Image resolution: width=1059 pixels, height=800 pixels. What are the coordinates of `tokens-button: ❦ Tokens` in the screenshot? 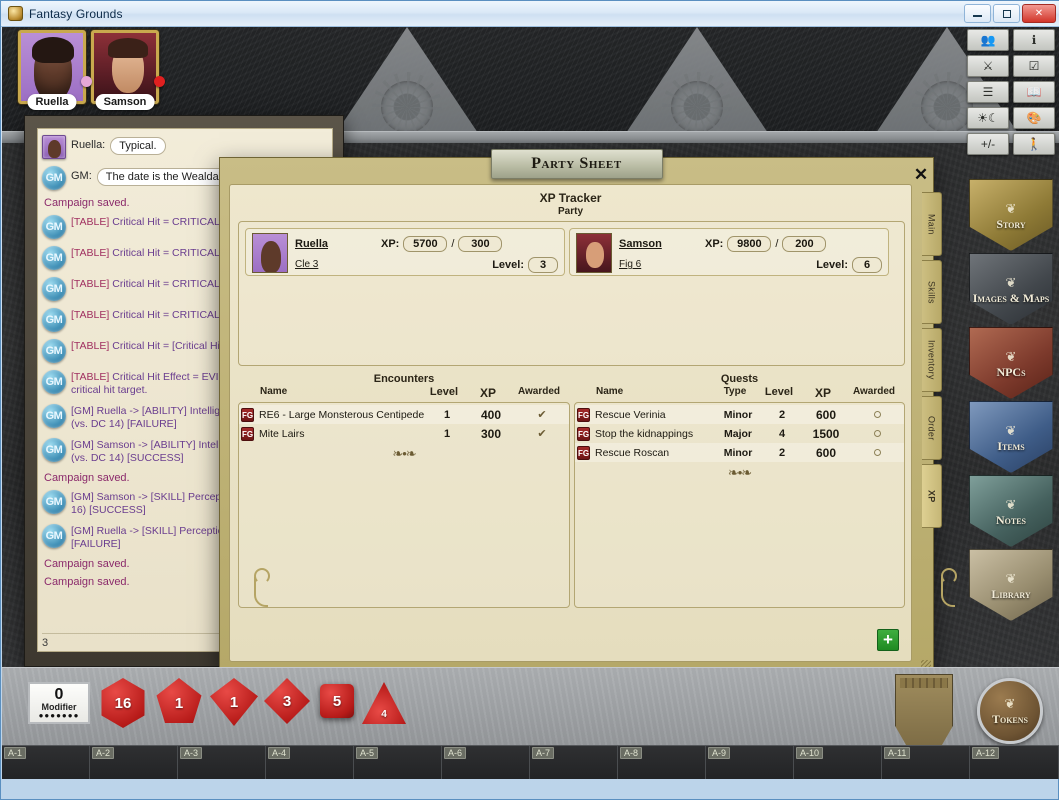 It's located at (1010, 711).